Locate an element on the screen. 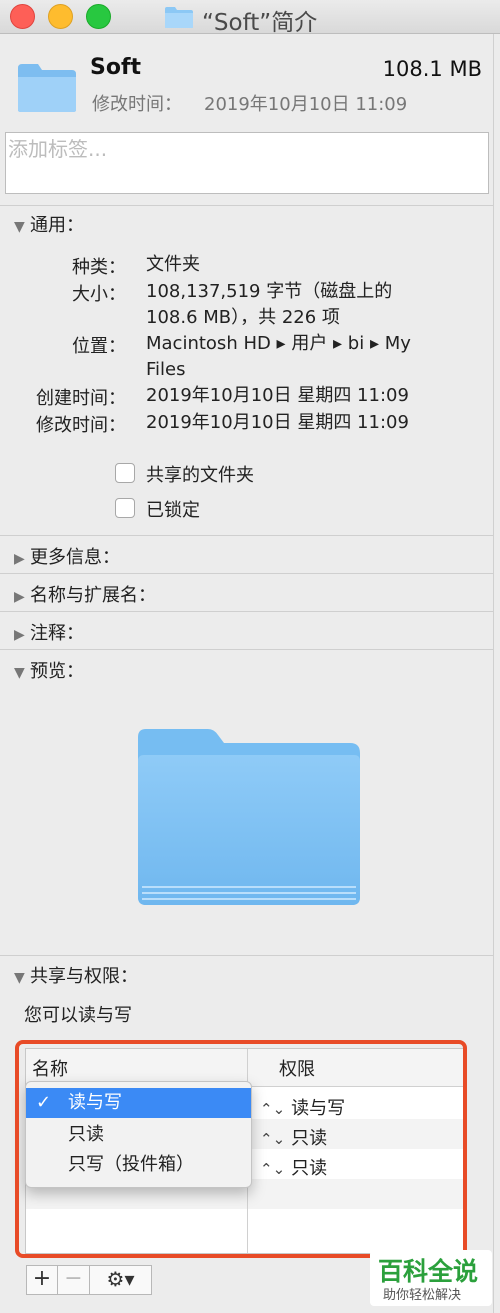  minimize-button is located at coordinates (60, 16).